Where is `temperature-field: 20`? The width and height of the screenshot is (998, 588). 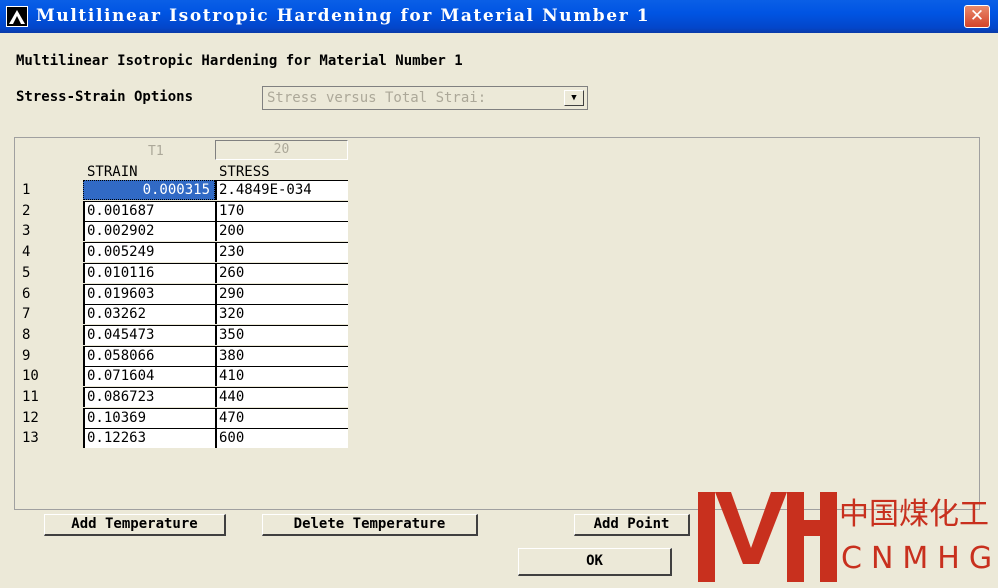 temperature-field: 20 is located at coordinates (281, 150).